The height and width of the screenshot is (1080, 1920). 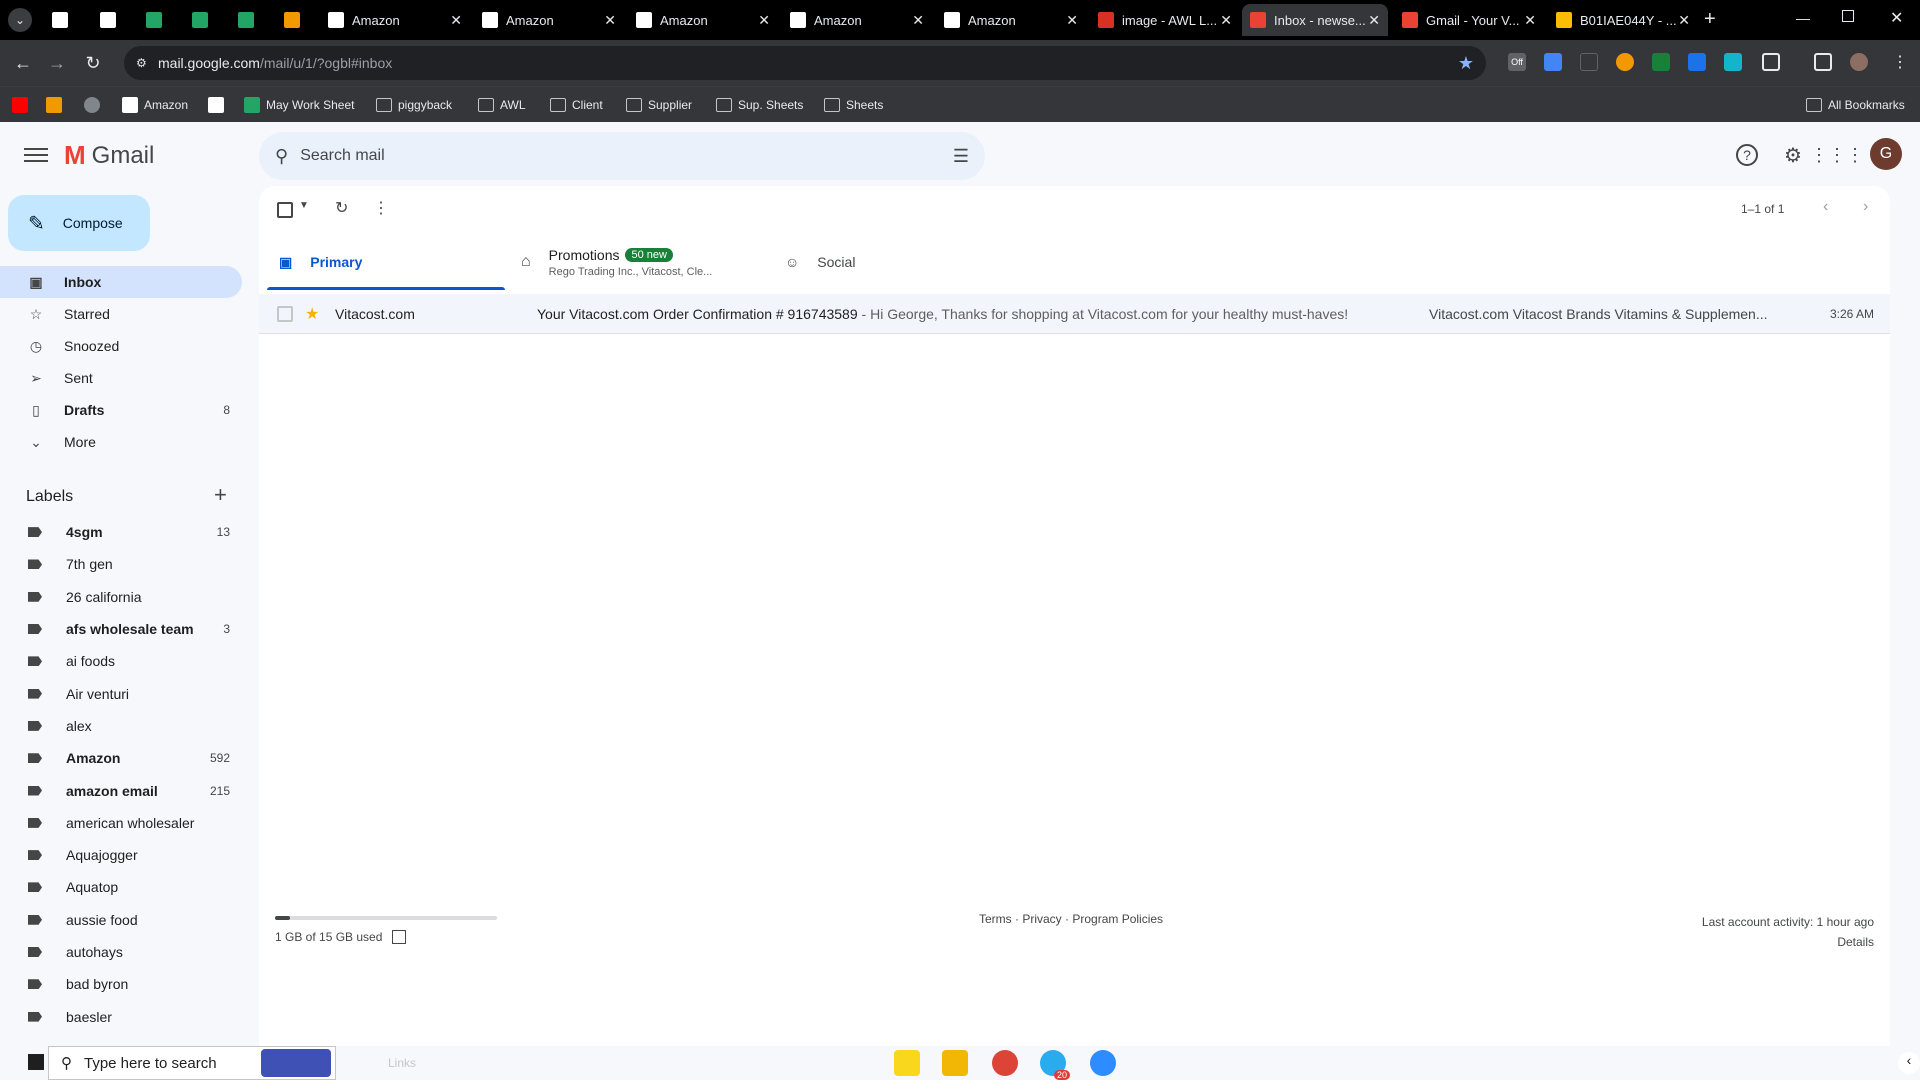 What do you see at coordinates (93, 63) in the screenshot?
I see `reload-button: ↻` at bounding box center [93, 63].